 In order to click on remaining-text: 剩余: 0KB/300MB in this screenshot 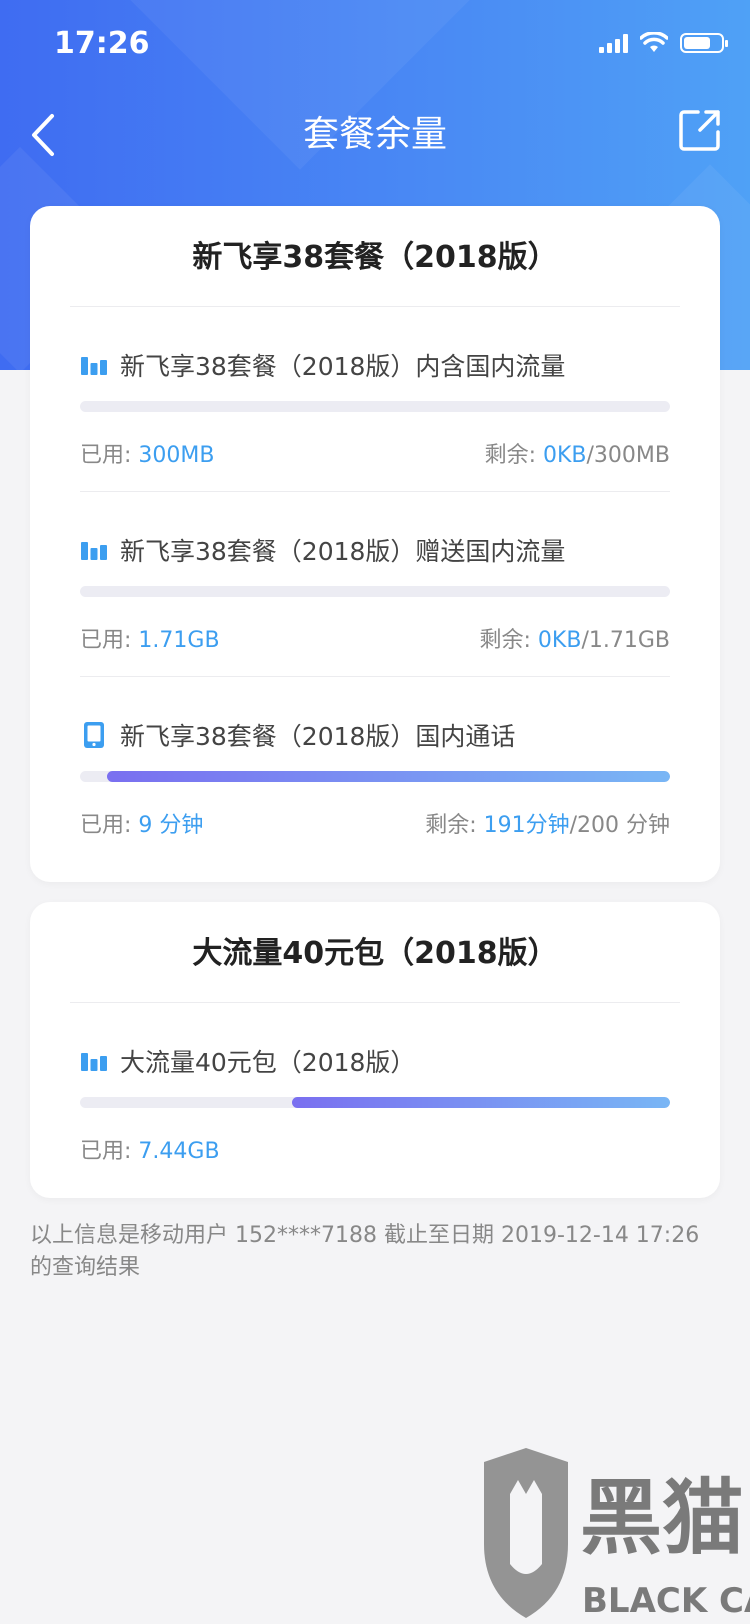, I will do `click(577, 455)`.